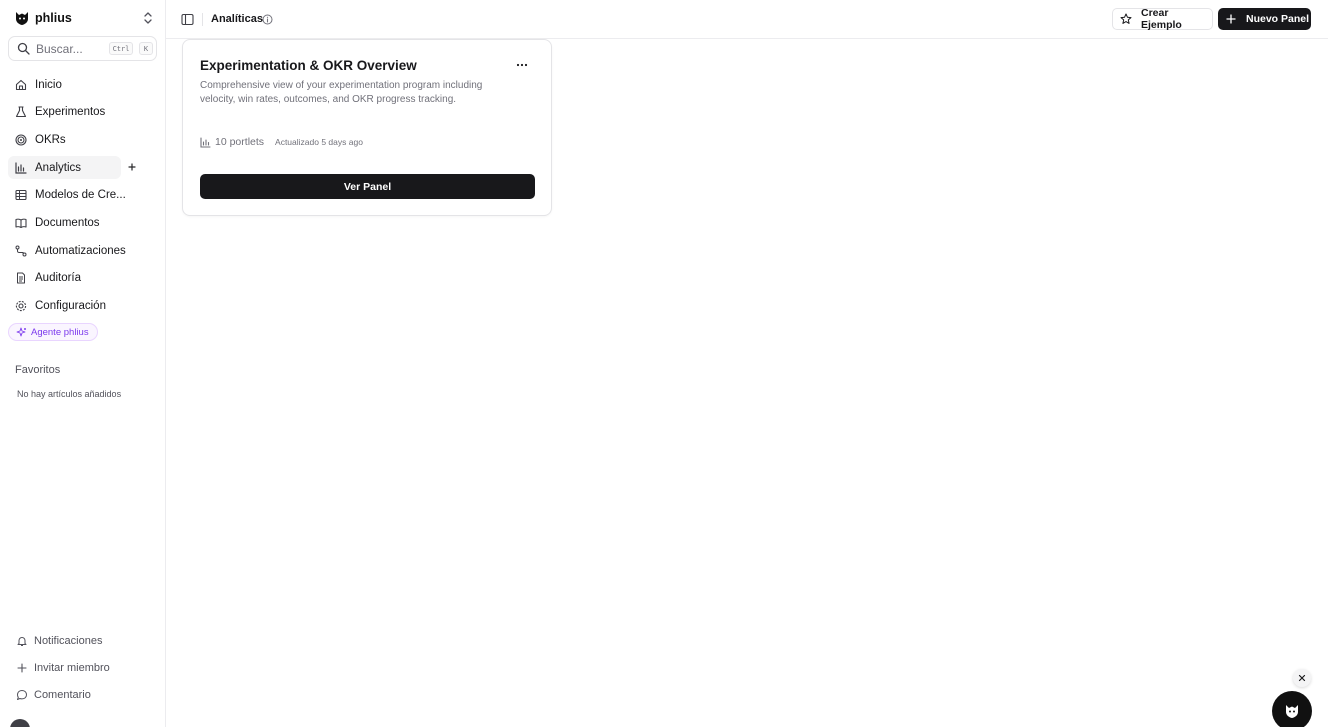 This screenshot has height=727, width=1328. I want to click on sidebar-item-label: Analytics, so click(58, 167).